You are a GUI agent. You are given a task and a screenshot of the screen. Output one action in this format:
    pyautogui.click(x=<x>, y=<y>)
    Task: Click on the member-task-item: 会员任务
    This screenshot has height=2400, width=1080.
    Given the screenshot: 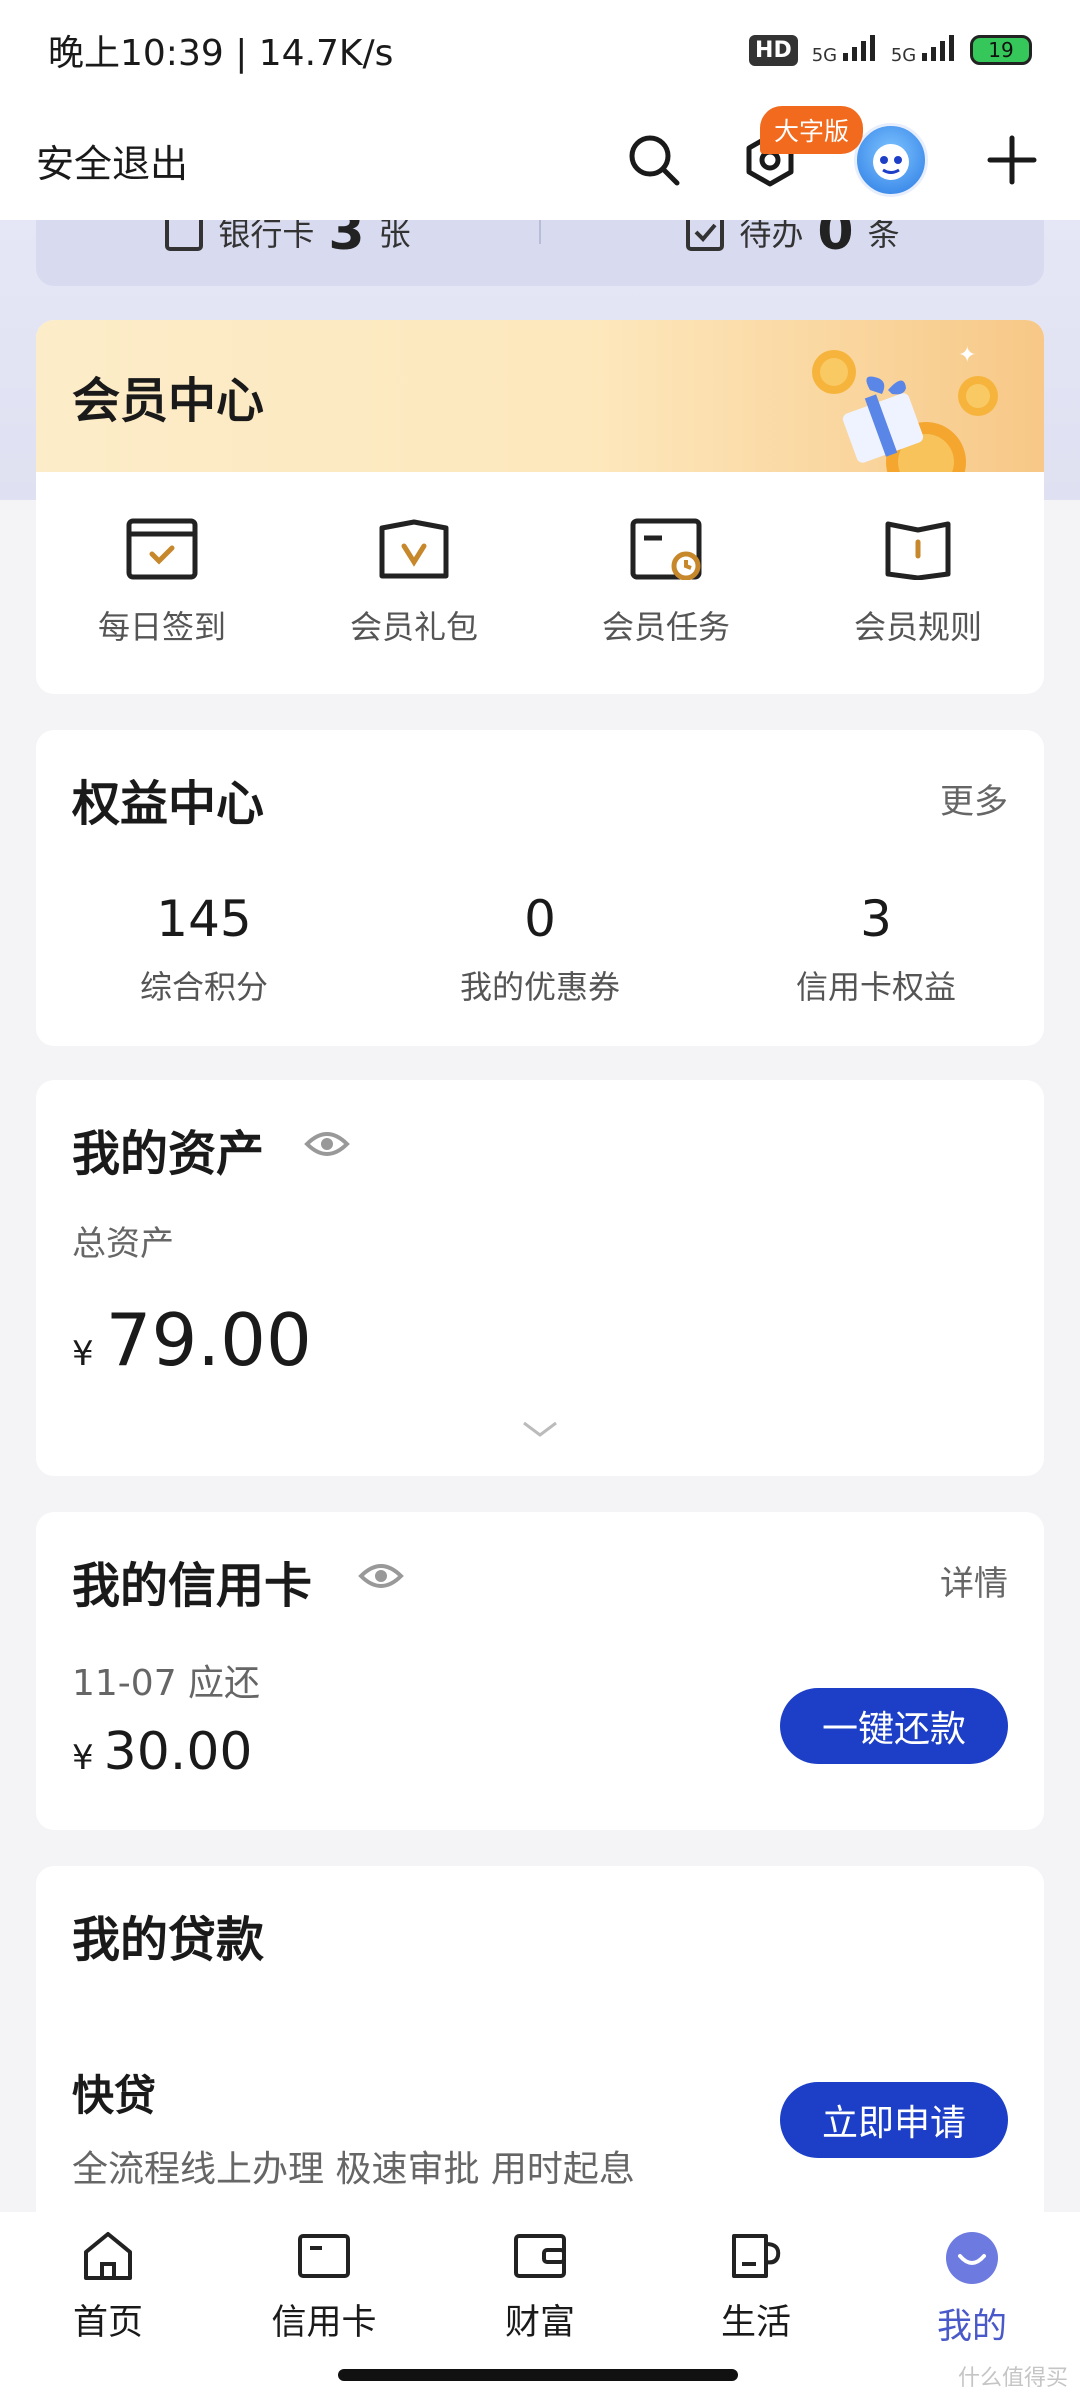 What is the action you would take?
    pyautogui.click(x=666, y=583)
    